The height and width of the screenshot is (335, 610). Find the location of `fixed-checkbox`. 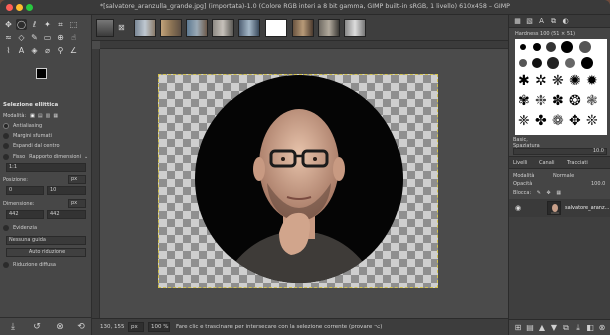

fixed-checkbox is located at coordinates (6, 156).